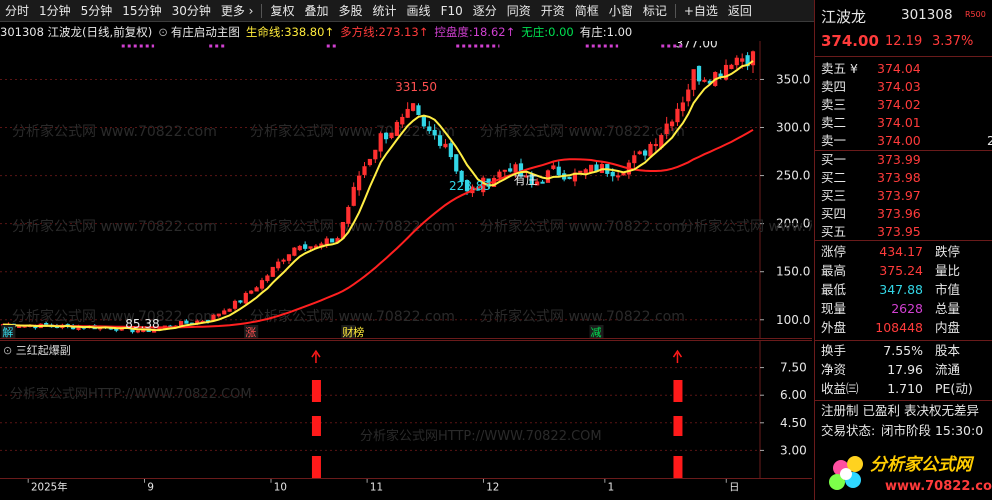 The height and width of the screenshot is (500, 992). What do you see at coordinates (17, 11) in the screenshot?
I see `toolbar-item: 分时` at bounding box center [17, 11].